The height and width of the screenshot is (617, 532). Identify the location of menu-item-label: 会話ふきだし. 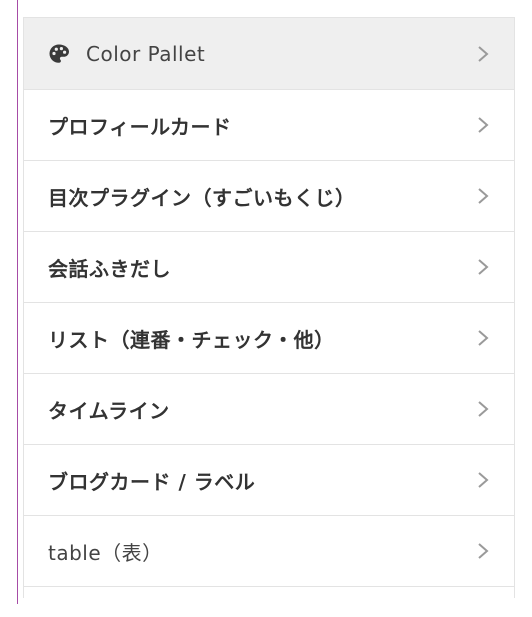
(109, 268).